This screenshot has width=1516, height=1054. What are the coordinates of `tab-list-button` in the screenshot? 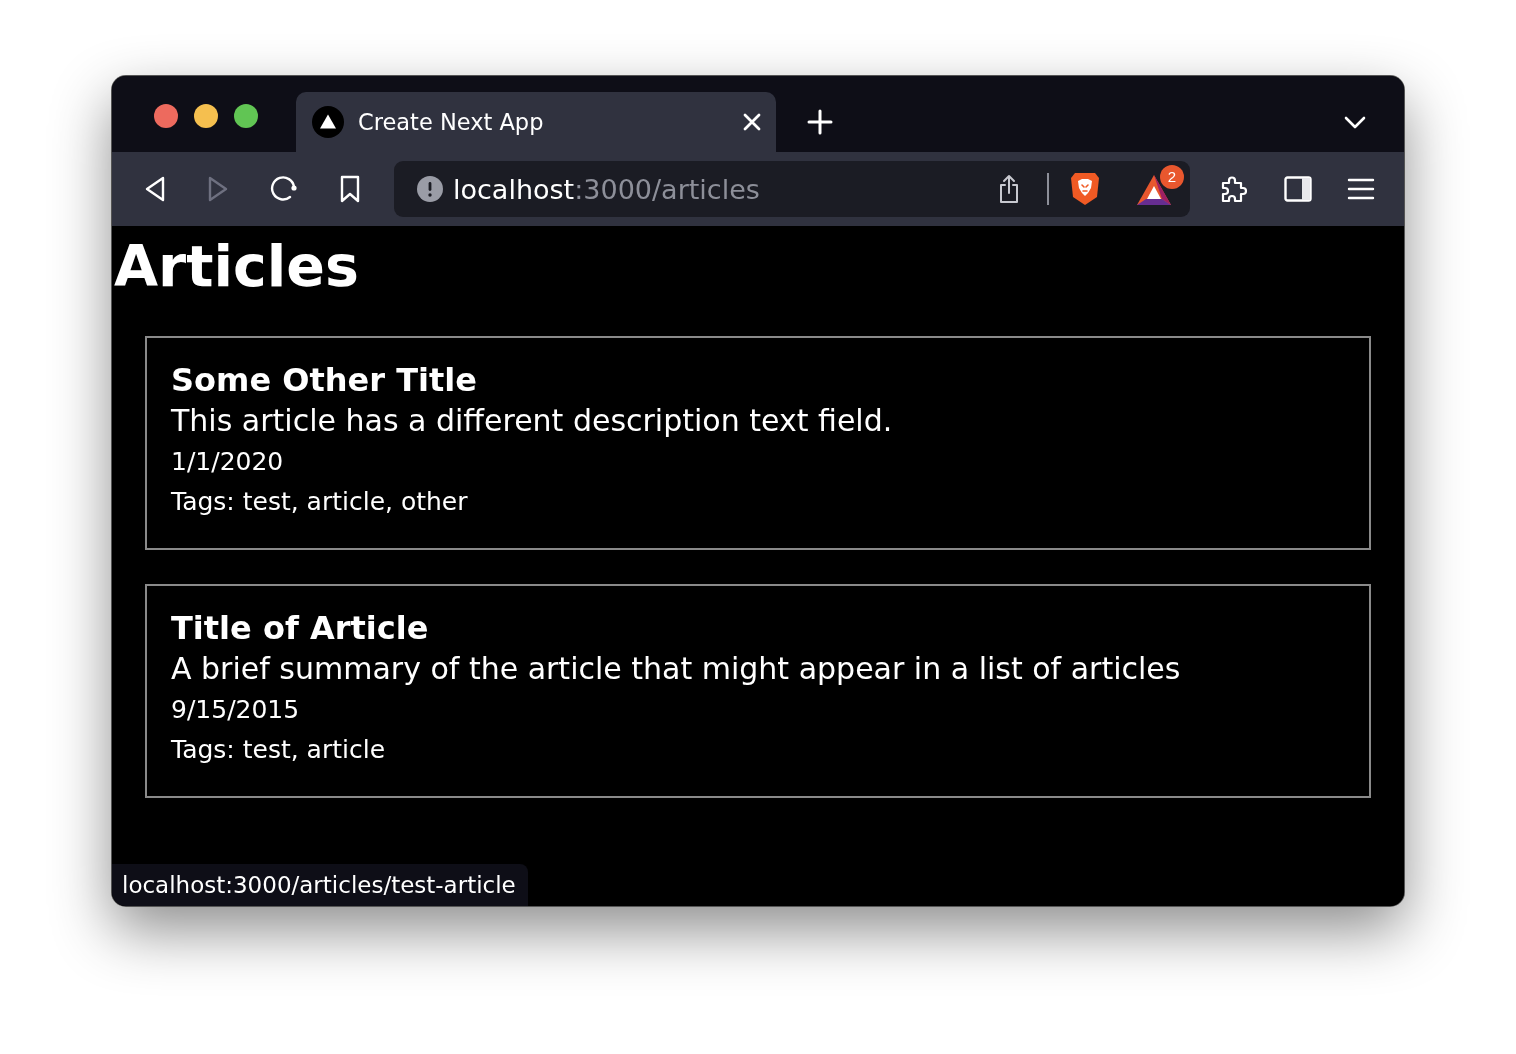 It's located at (1355, 122).